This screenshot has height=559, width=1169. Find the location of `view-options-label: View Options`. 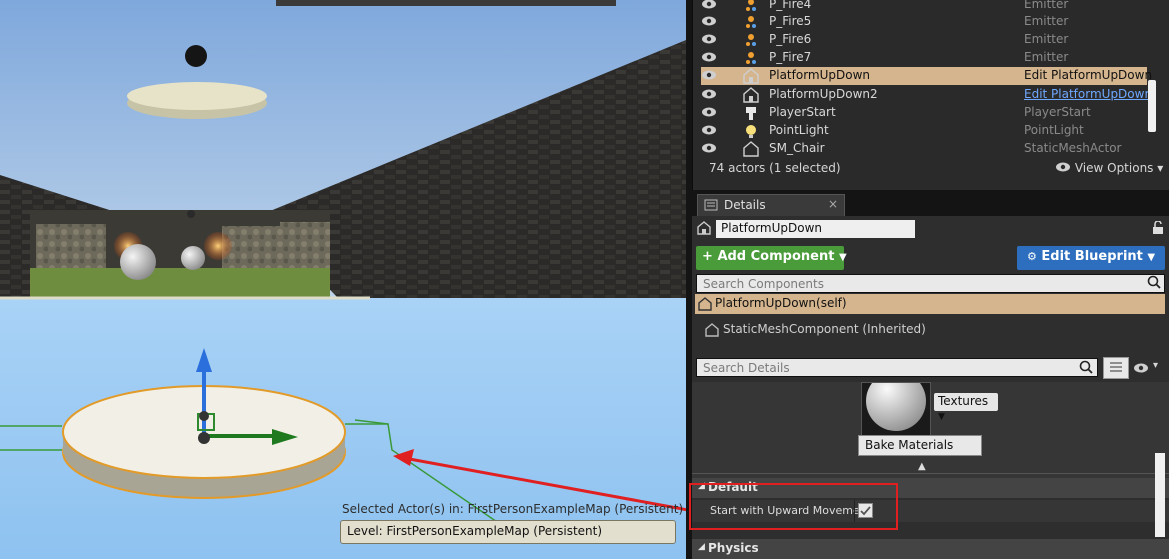

view-options-label: View Options is located at coordinates (1114, 168).